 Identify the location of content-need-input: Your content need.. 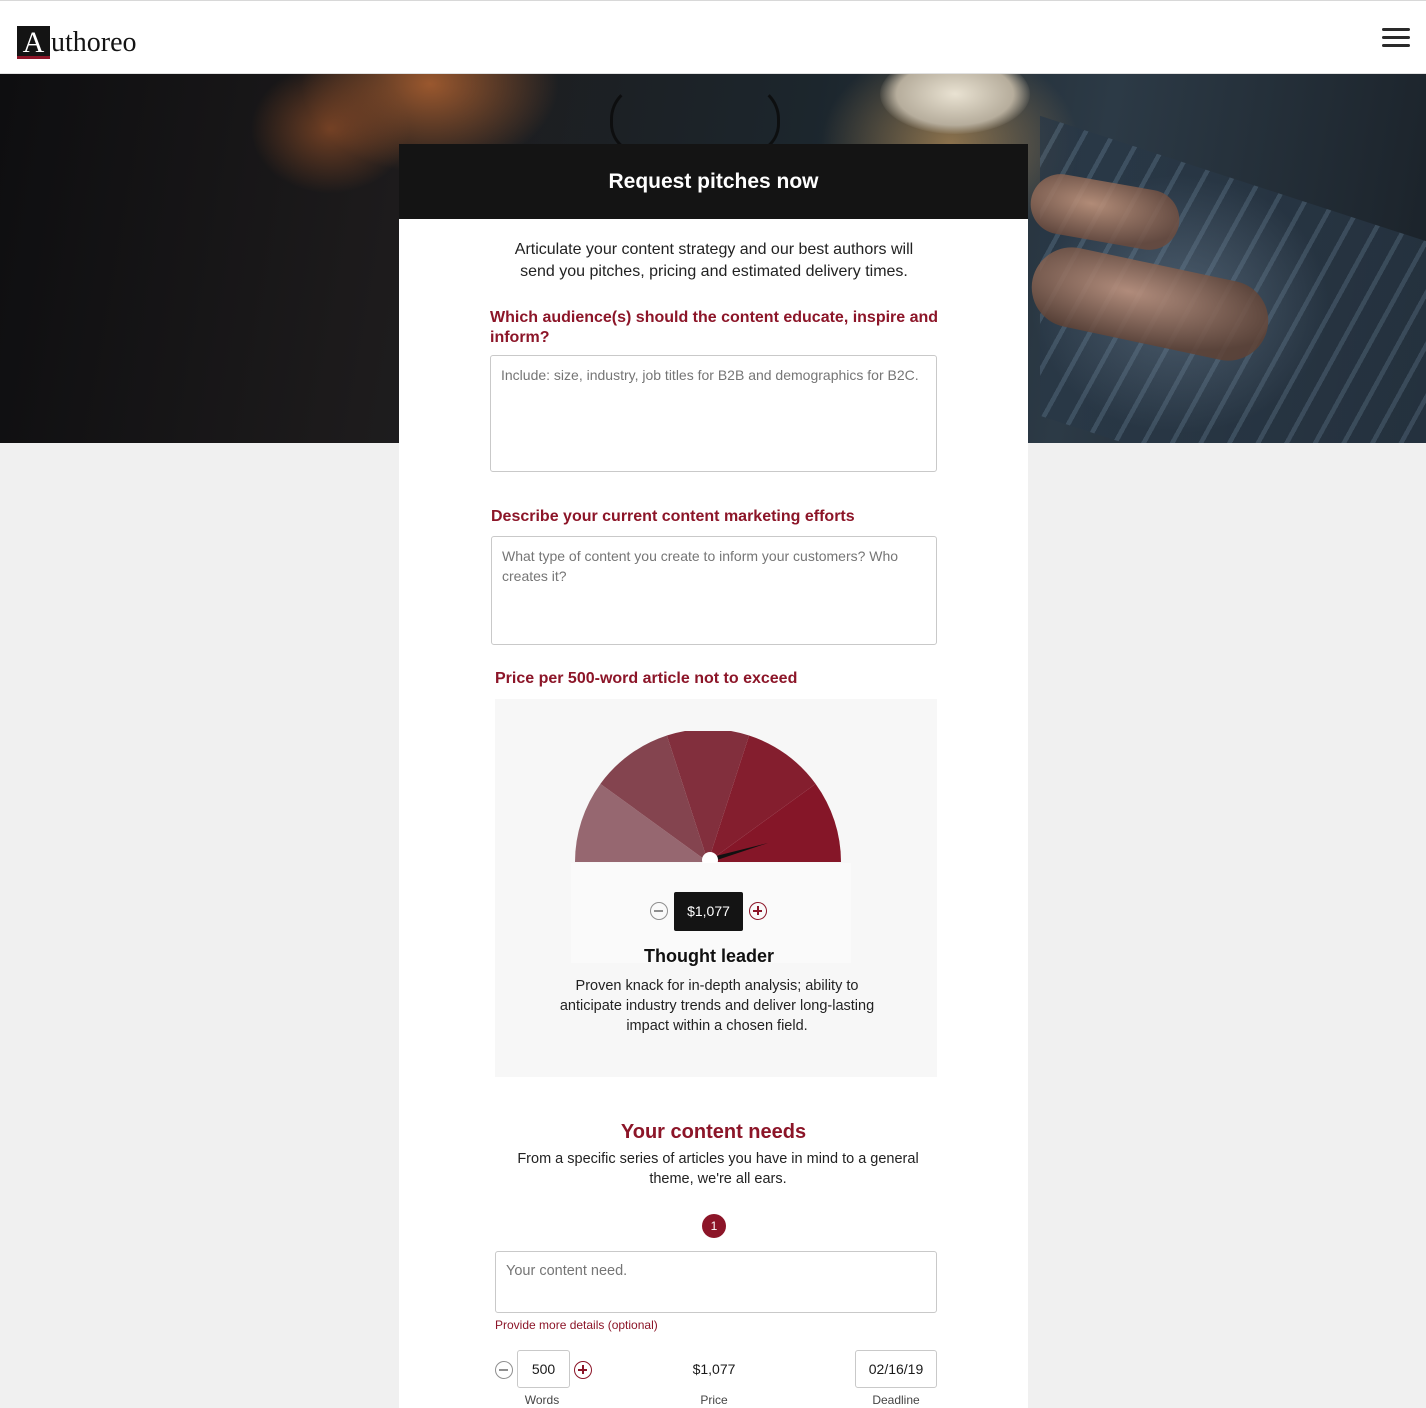
(716, 1282).